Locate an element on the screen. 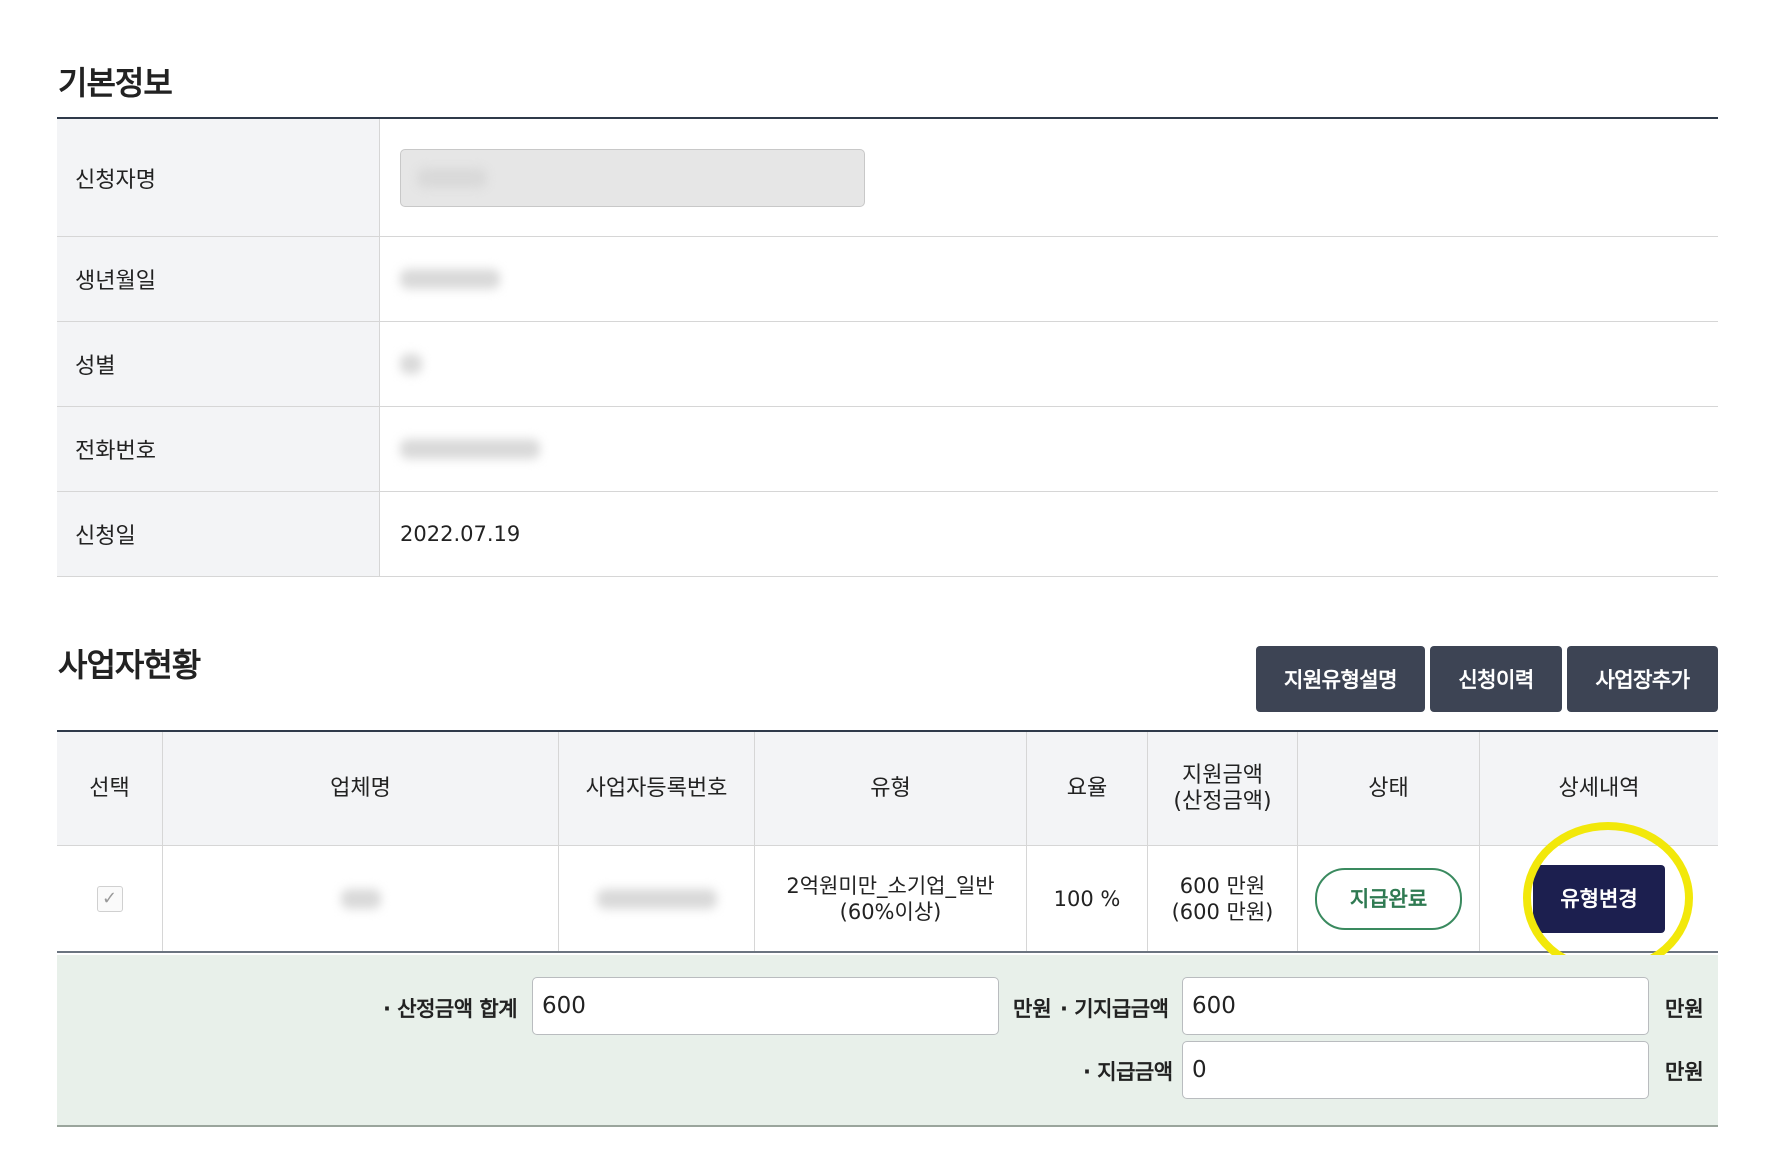 The height and width of the screenshot is (1154, 1772). info-row-phone: 전화번호 is located at coordinates (887, 449).